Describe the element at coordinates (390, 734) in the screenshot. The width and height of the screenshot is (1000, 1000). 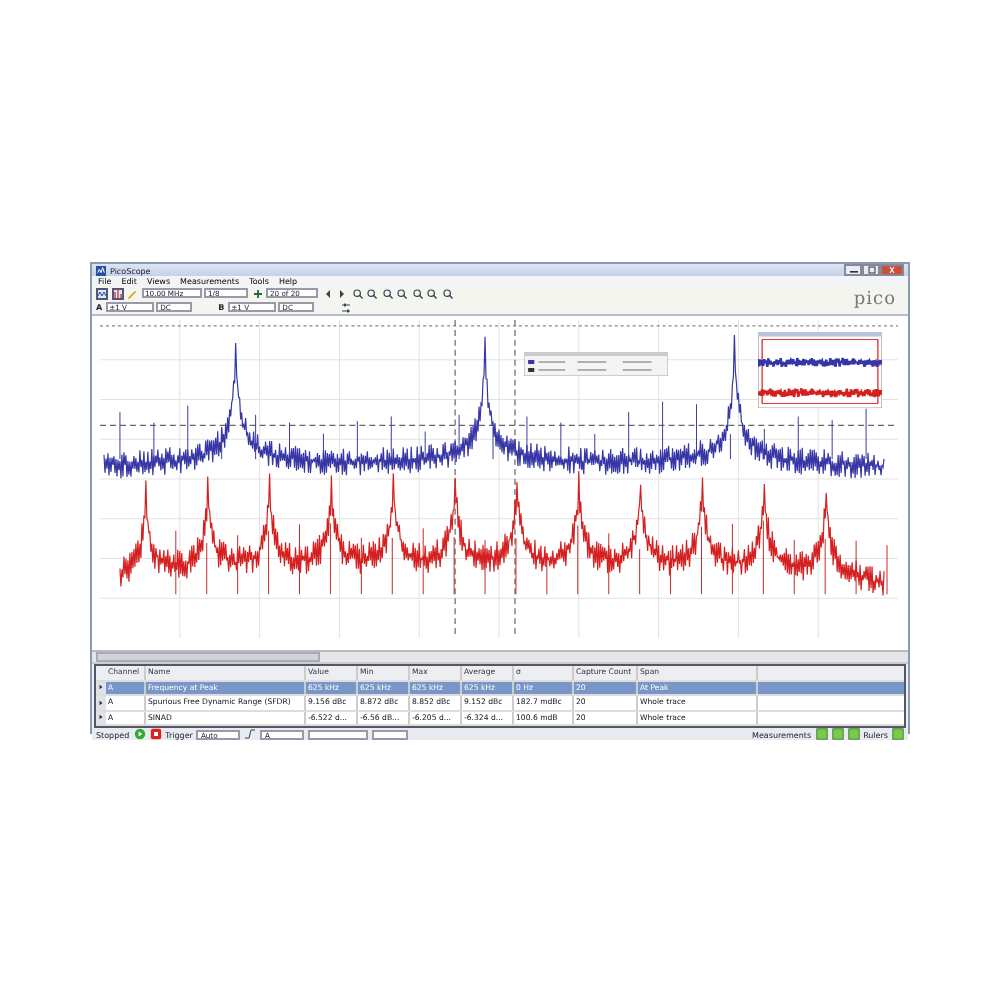
I see `pretrigger-field` at that location.